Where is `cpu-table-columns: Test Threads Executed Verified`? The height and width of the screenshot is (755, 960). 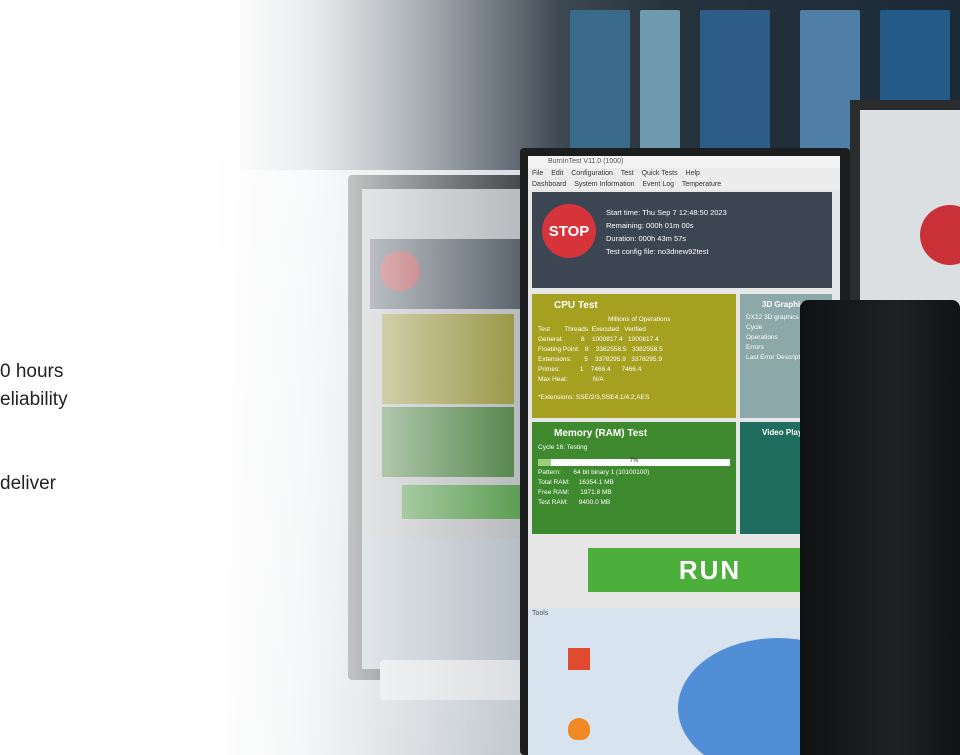
cpu-table-columns: Test Threads Executed Verified is located at coordinates (592, 329).